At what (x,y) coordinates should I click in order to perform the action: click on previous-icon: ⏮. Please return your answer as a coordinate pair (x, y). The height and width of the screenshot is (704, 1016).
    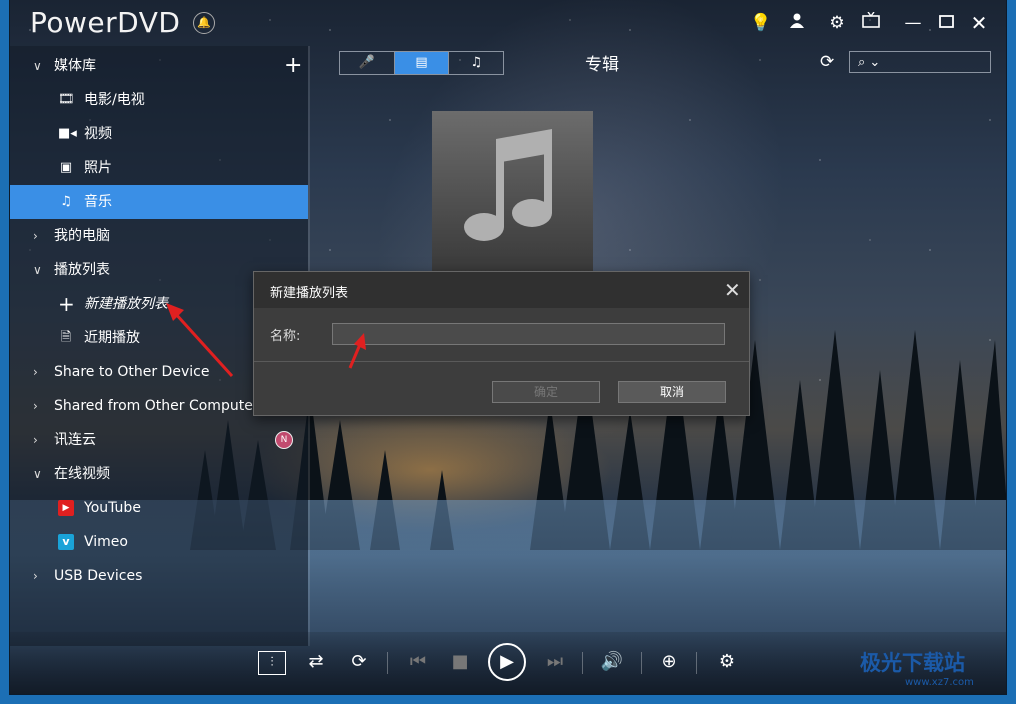
    Looking at the image, I should click on (418, 662).